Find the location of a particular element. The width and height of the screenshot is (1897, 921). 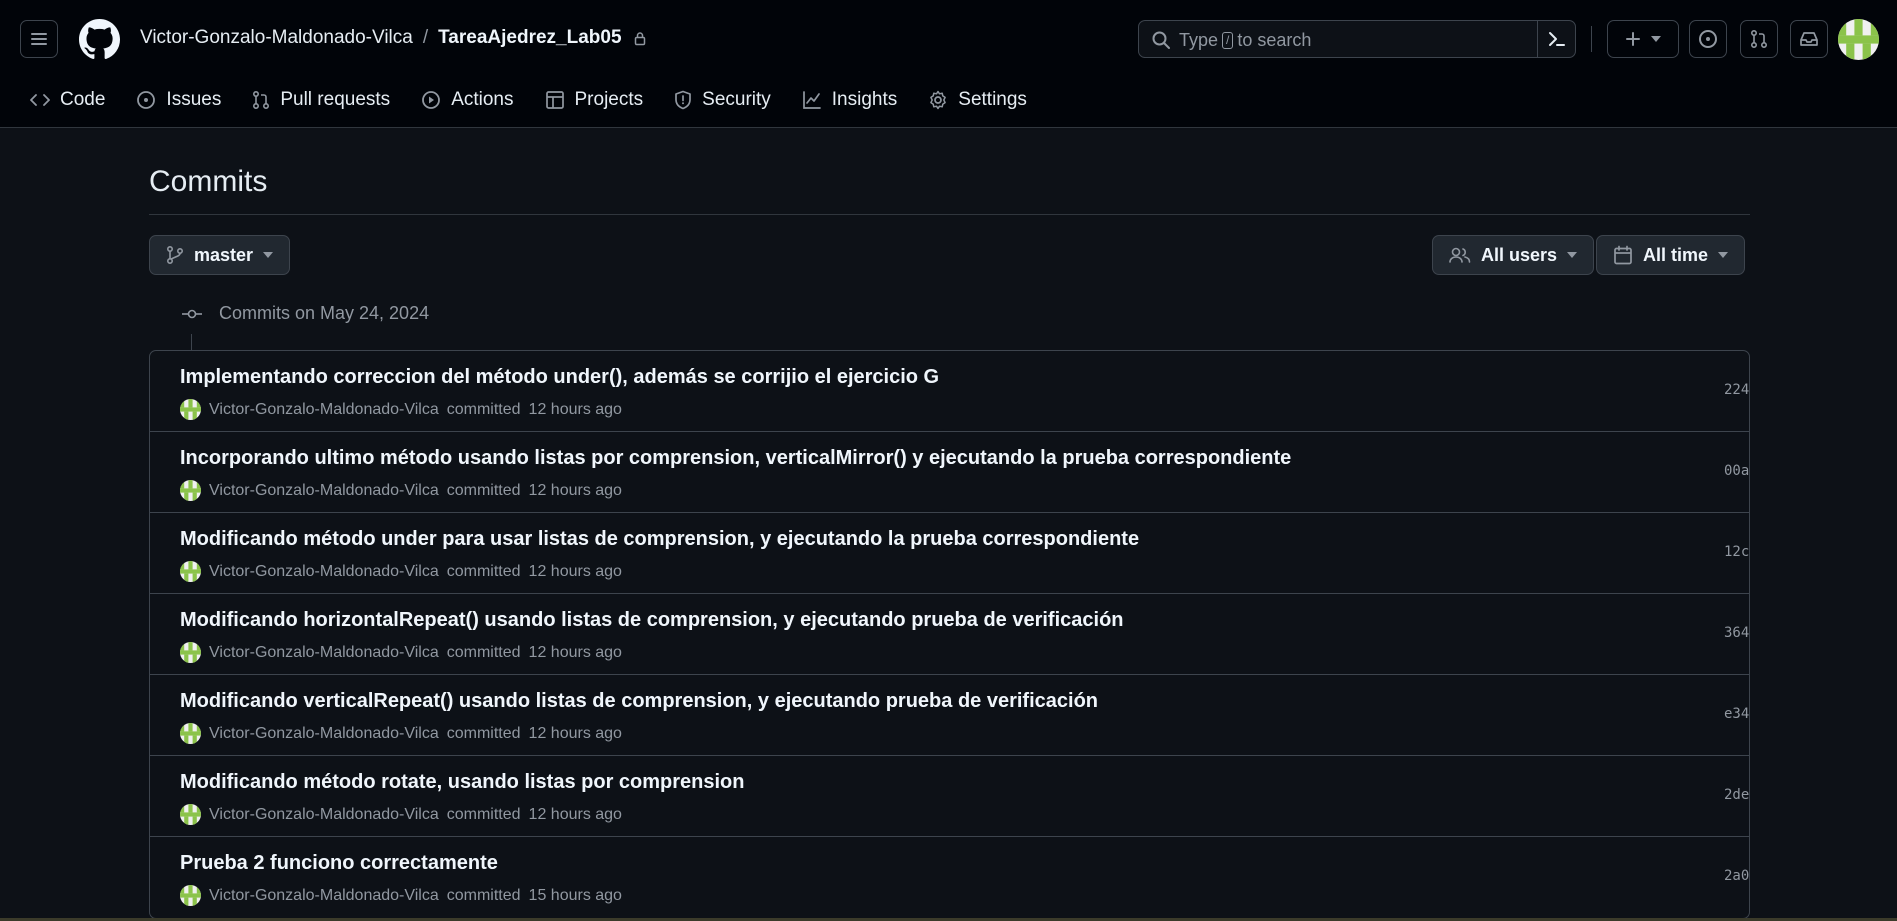

time-filter-button: All time is located at coordinates (1671, 255).